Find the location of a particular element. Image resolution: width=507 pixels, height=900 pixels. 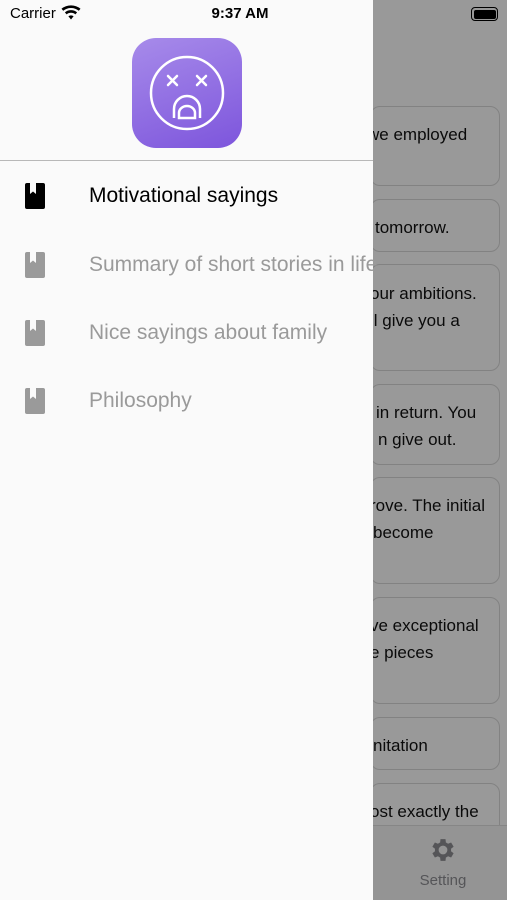

menu-item-label: Nice sayings about family is located at coordinates (208, 332).